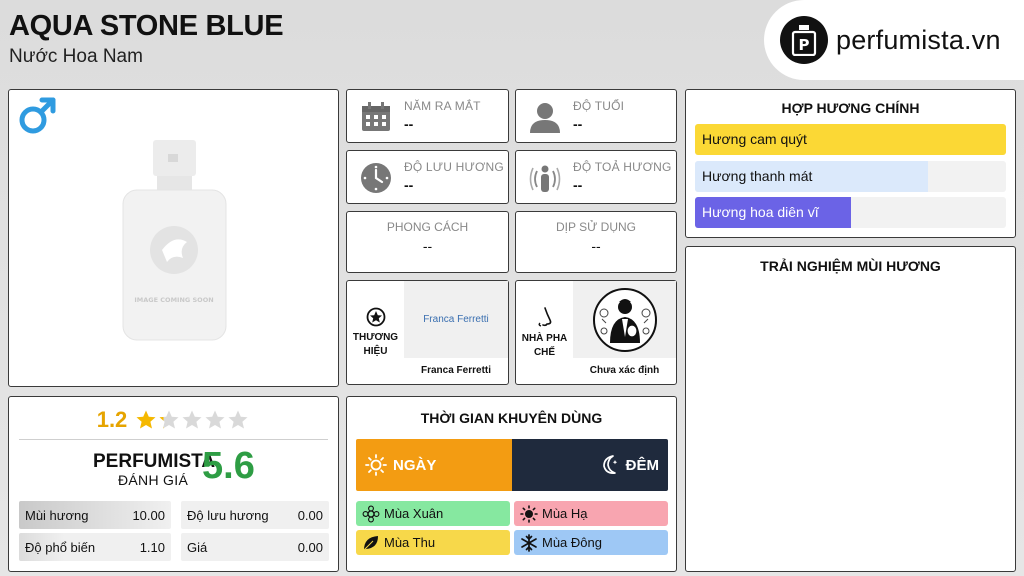 The width and height of the screenshot is (1024, 576). I want to click on logo-text: perfumista.vn, so click(918, 39).